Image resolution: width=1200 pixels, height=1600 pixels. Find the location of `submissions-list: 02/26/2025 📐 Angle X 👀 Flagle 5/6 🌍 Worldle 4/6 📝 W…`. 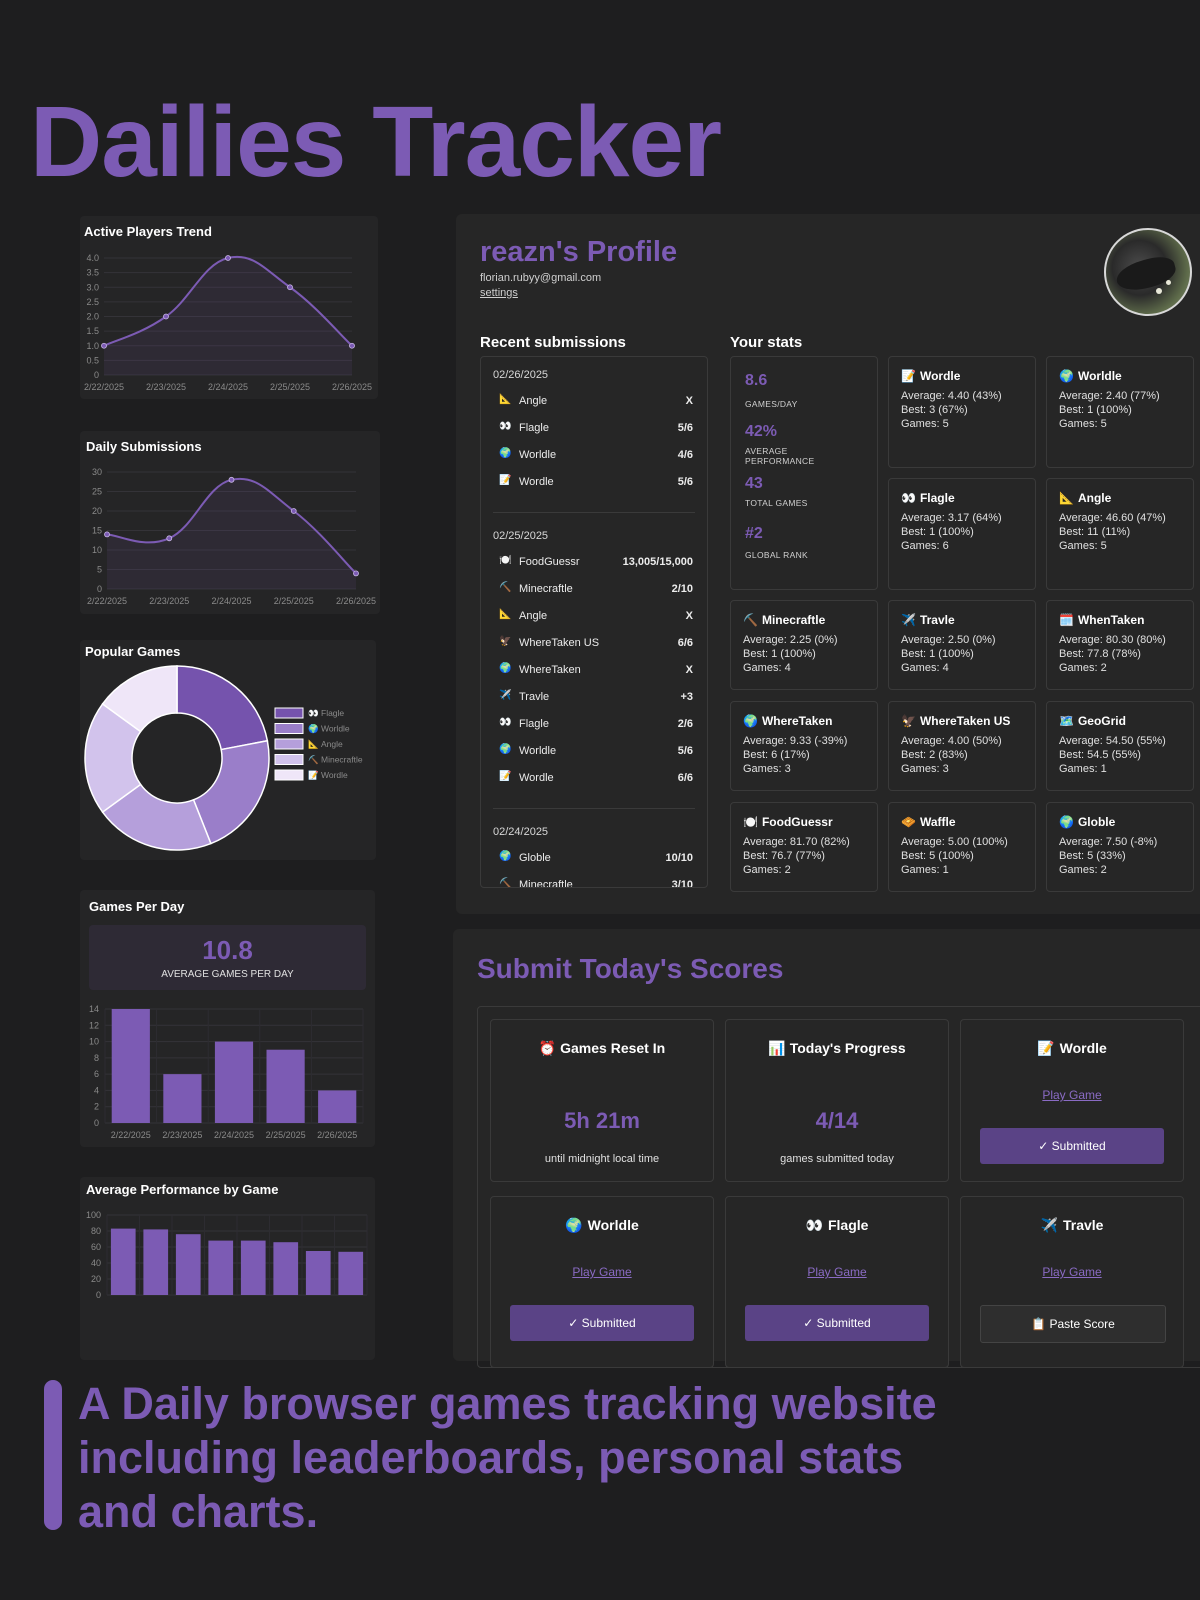

submissions-list: 02/26/2025 📐 Angle X 👀 Flagle 5/6 🌍 Worldle 4/6 📝 W… is located at coordinates (594, 622).